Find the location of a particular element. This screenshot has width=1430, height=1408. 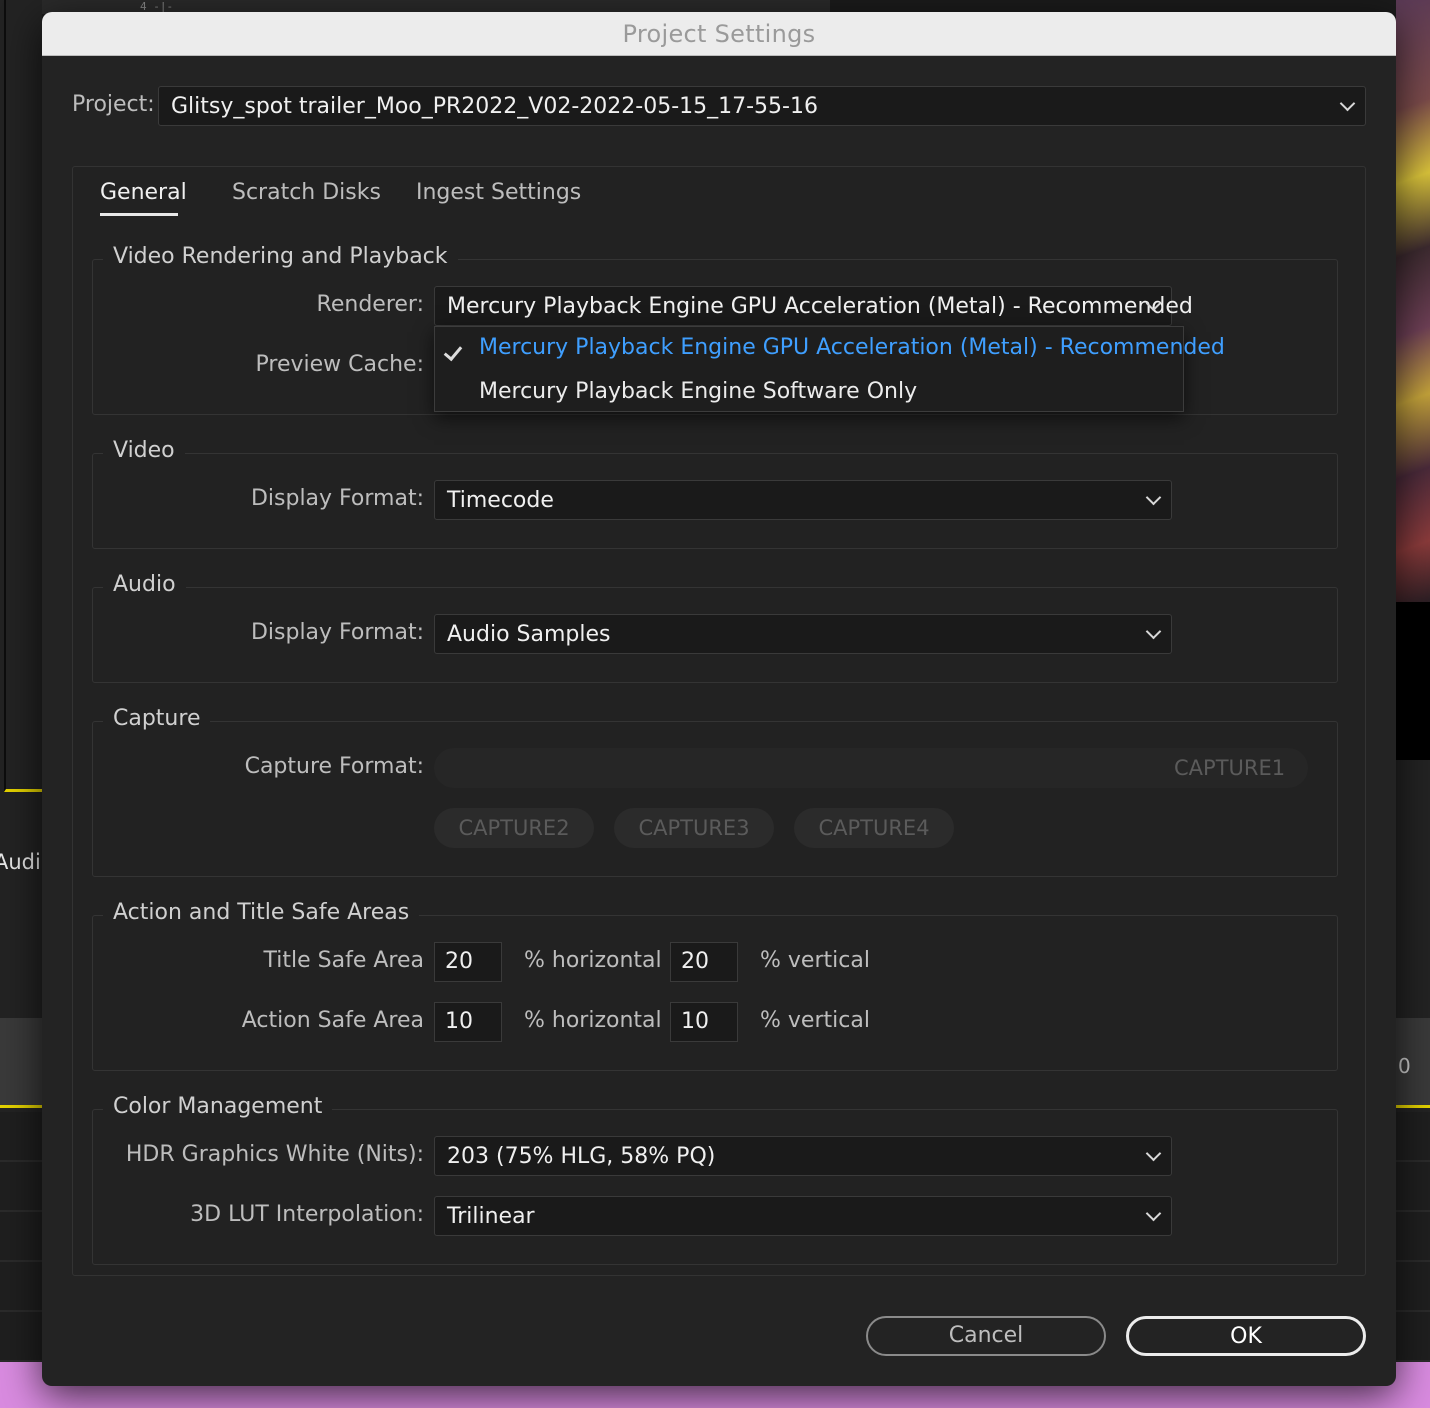

cancel-button: Cancel is located at coordinates (986, 1336).